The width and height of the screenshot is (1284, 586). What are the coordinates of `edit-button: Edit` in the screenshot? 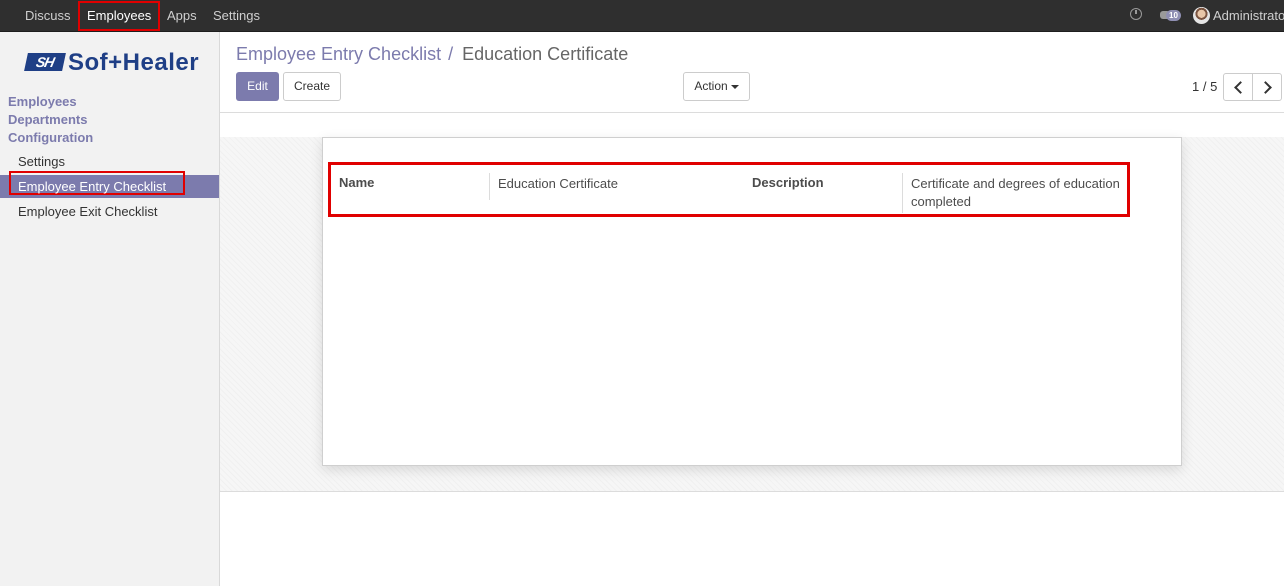 It's located at (257, 86).